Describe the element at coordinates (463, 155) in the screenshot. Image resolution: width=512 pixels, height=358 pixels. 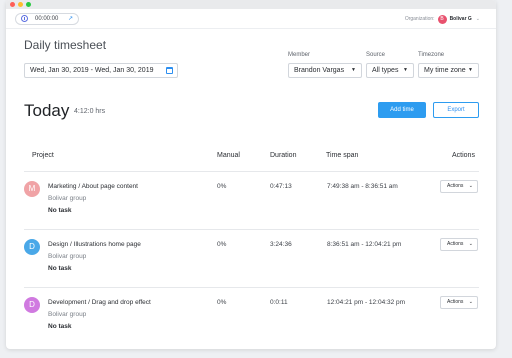
I see `column-header-actions: Actions` at that location.